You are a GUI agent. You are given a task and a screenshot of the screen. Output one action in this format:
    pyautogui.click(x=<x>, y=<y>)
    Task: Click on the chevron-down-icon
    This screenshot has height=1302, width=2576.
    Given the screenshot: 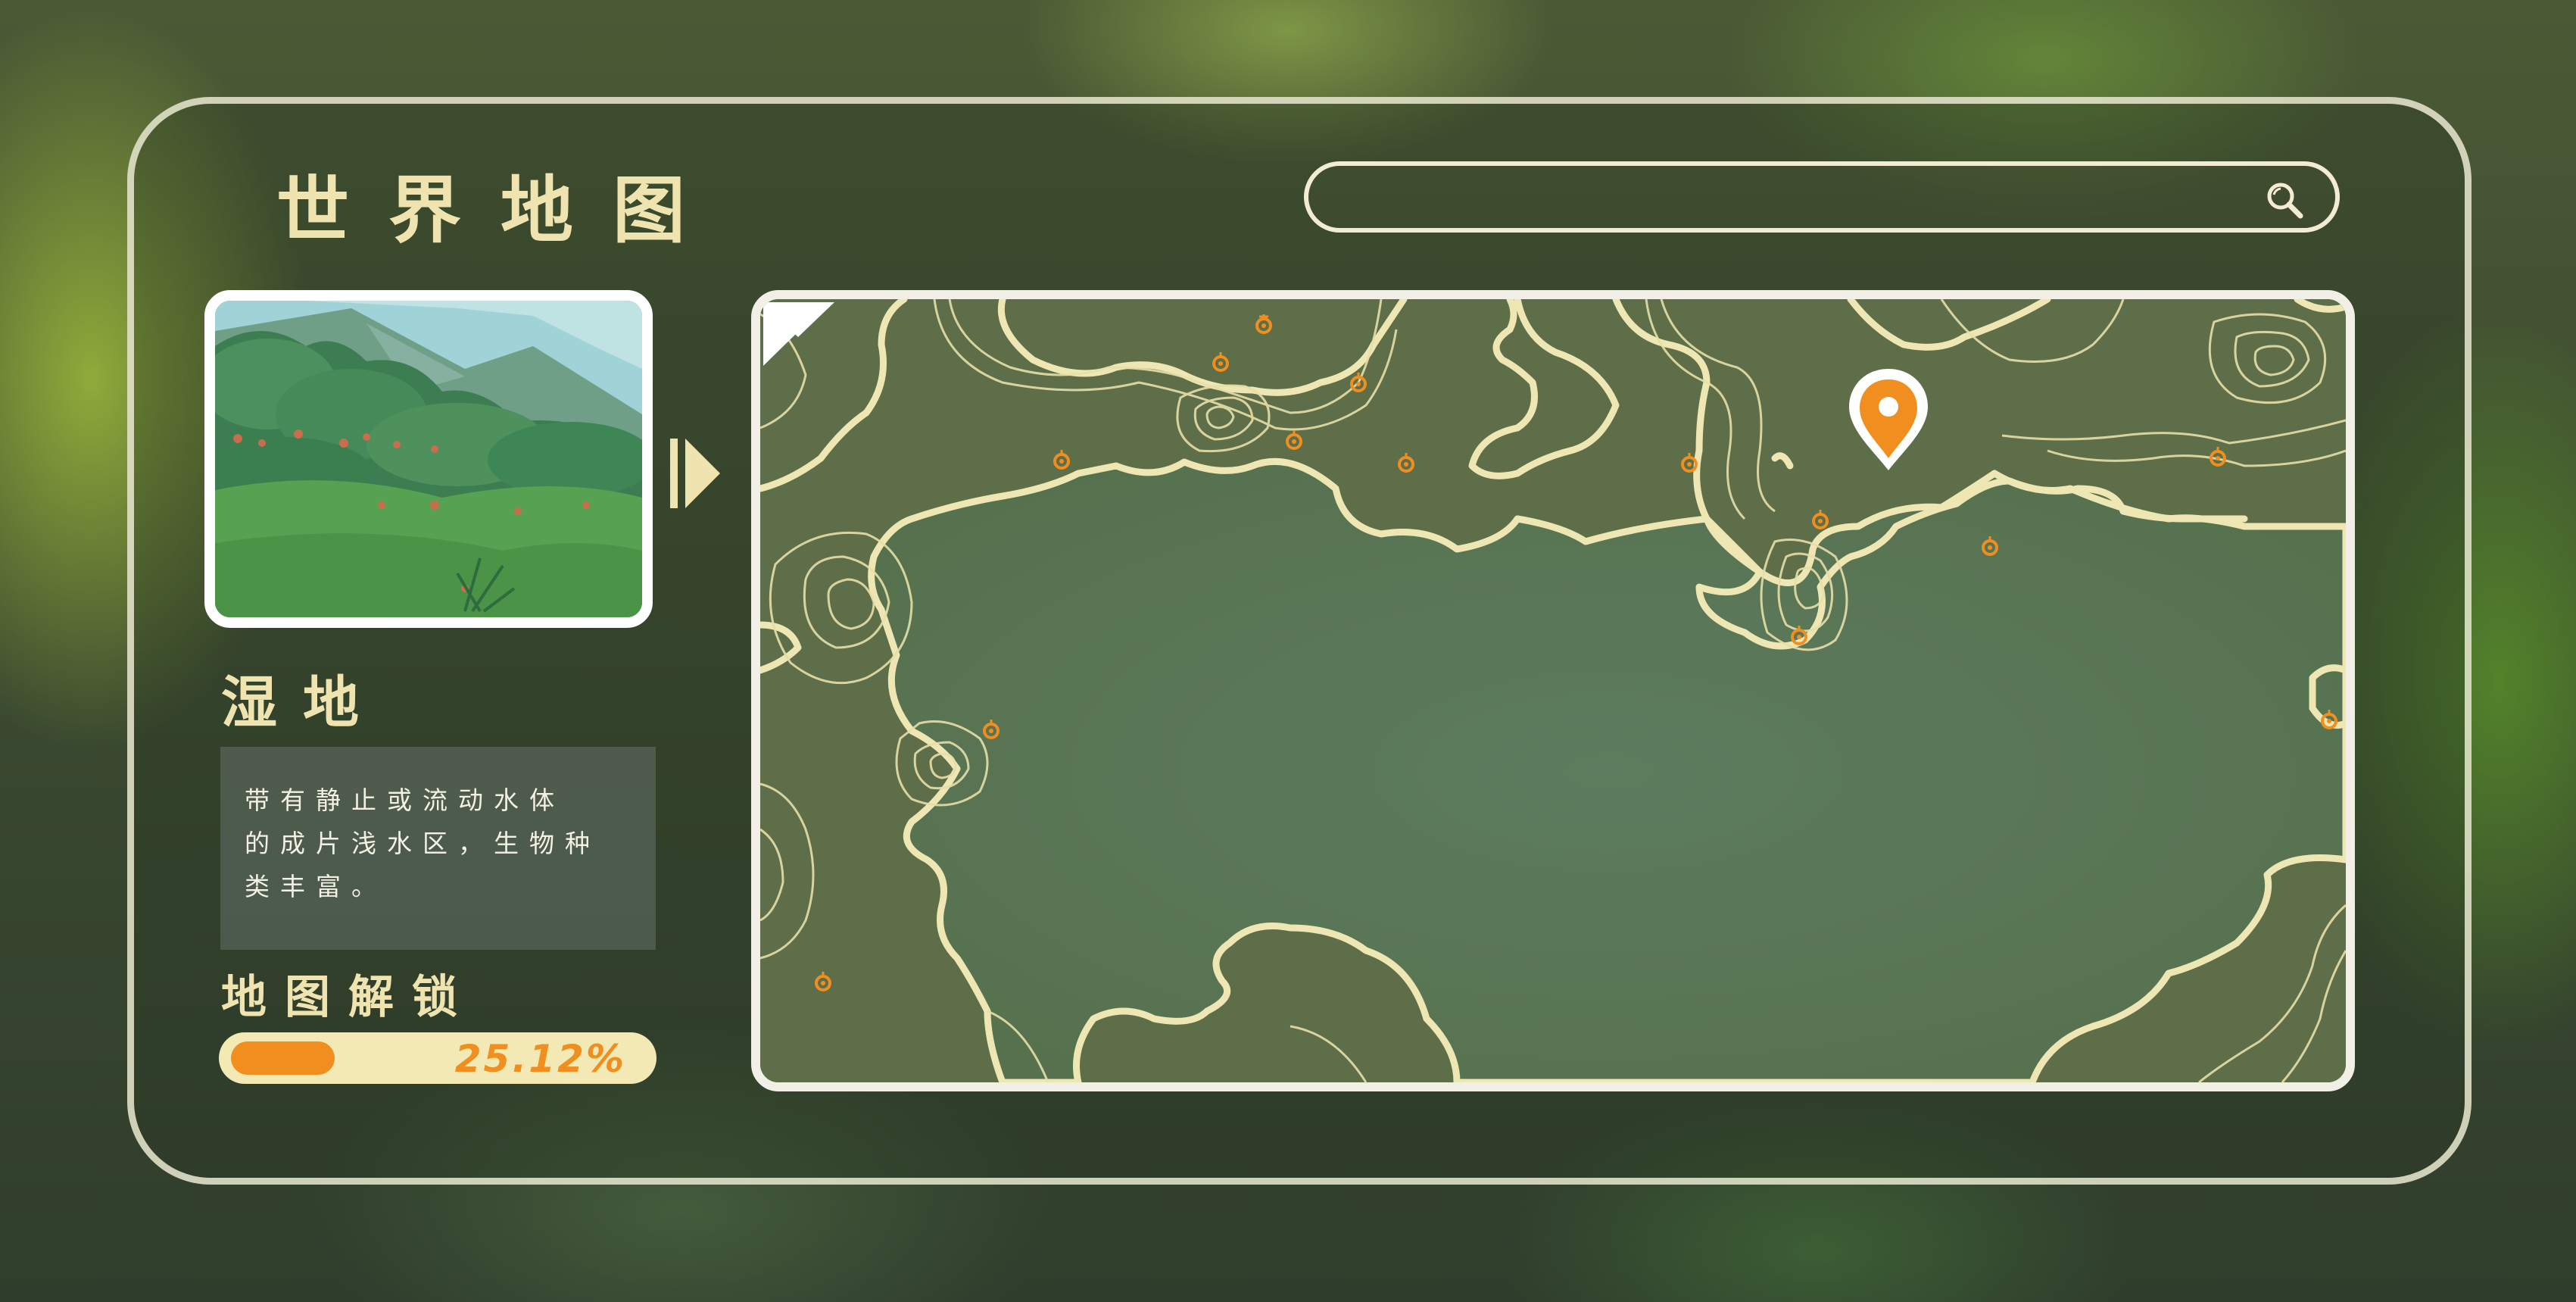 What is the action you would take?
    pyautogui.click(x=798, y=319)
    